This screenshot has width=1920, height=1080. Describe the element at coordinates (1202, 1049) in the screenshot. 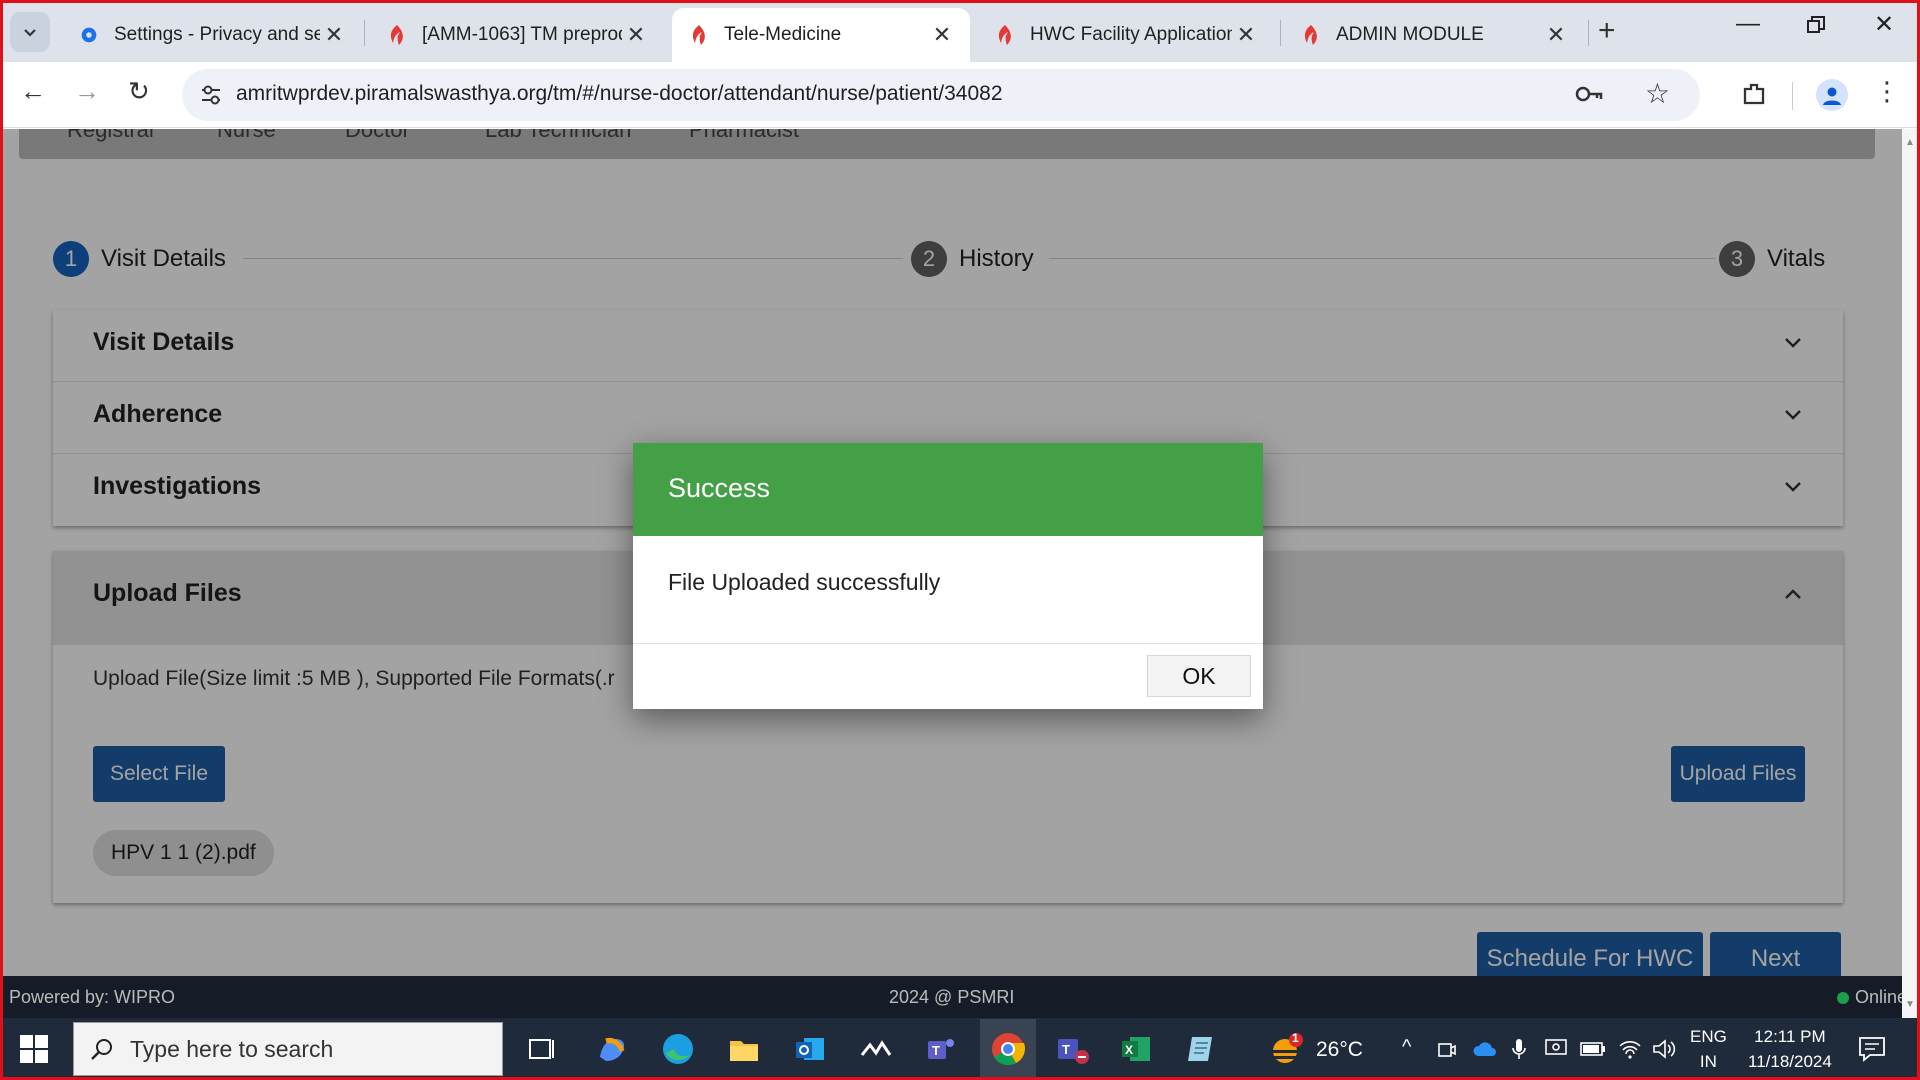

I see `notepad-icon` at that location.